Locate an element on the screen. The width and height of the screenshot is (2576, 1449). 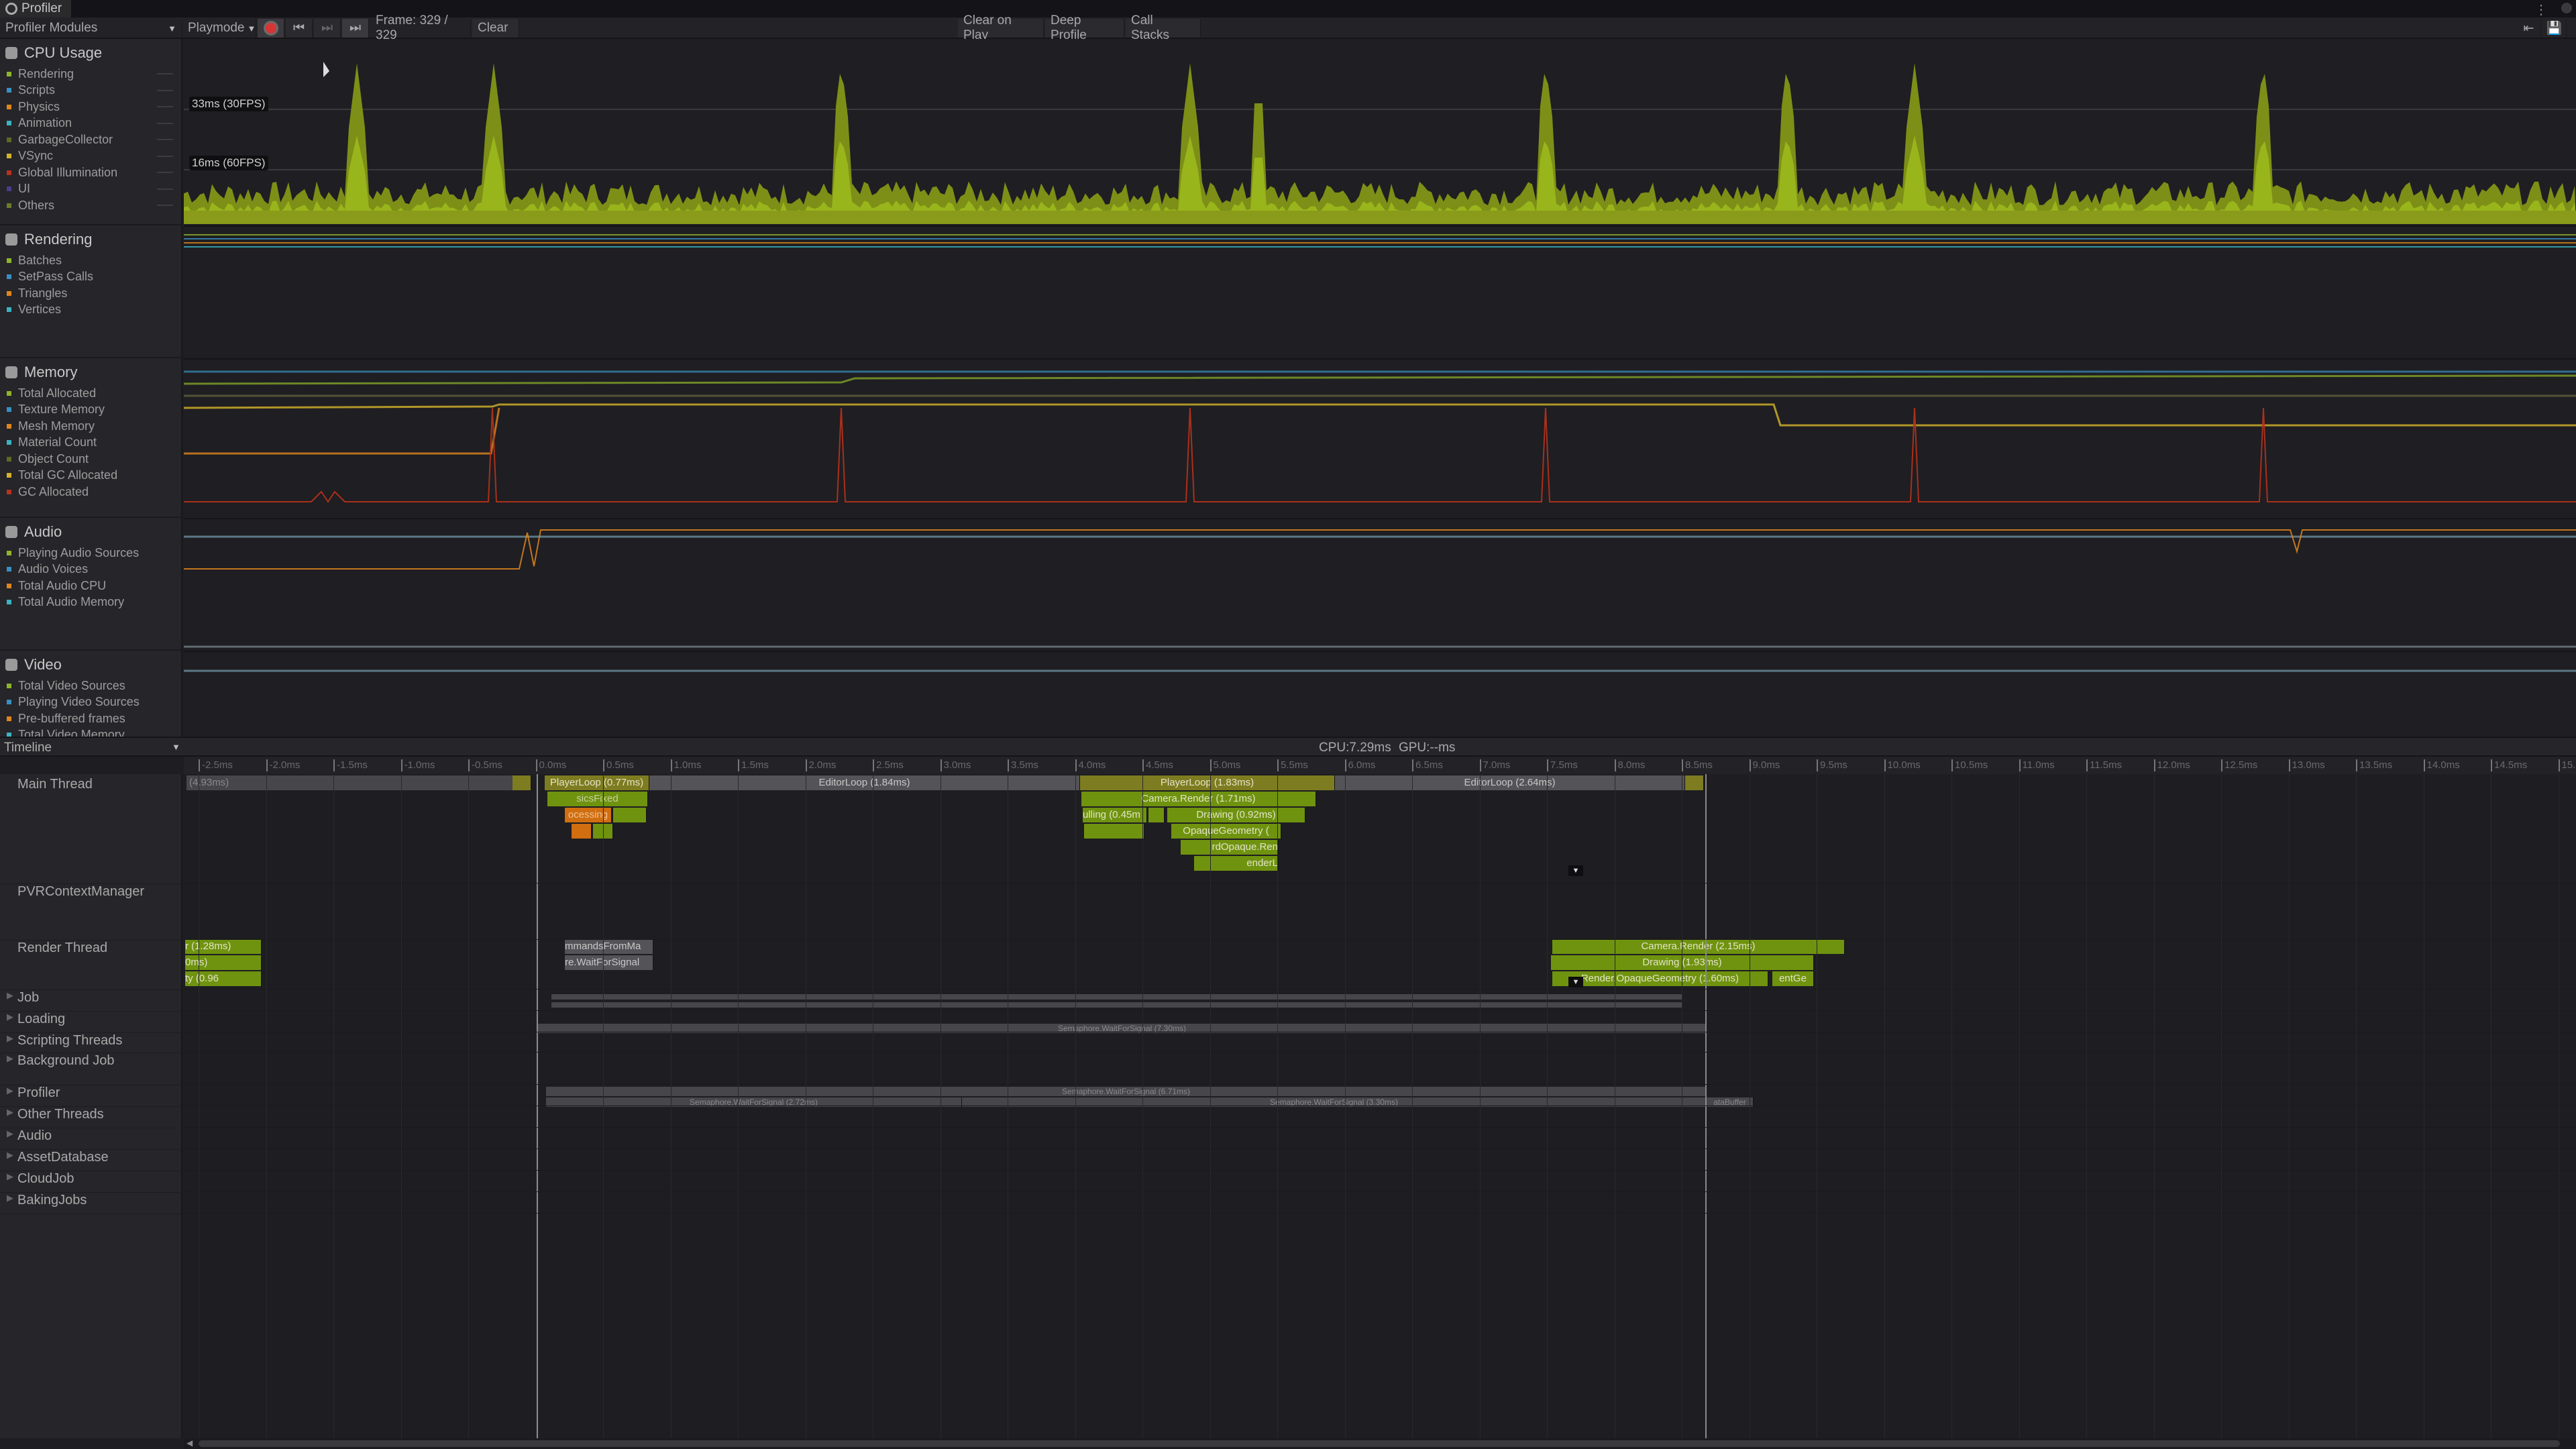
thread-row: ▶ Background Job is located at coordinates (91, 1069).